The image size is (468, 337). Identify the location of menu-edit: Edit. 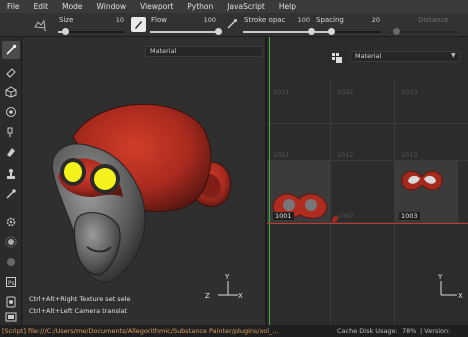
(41, 6).